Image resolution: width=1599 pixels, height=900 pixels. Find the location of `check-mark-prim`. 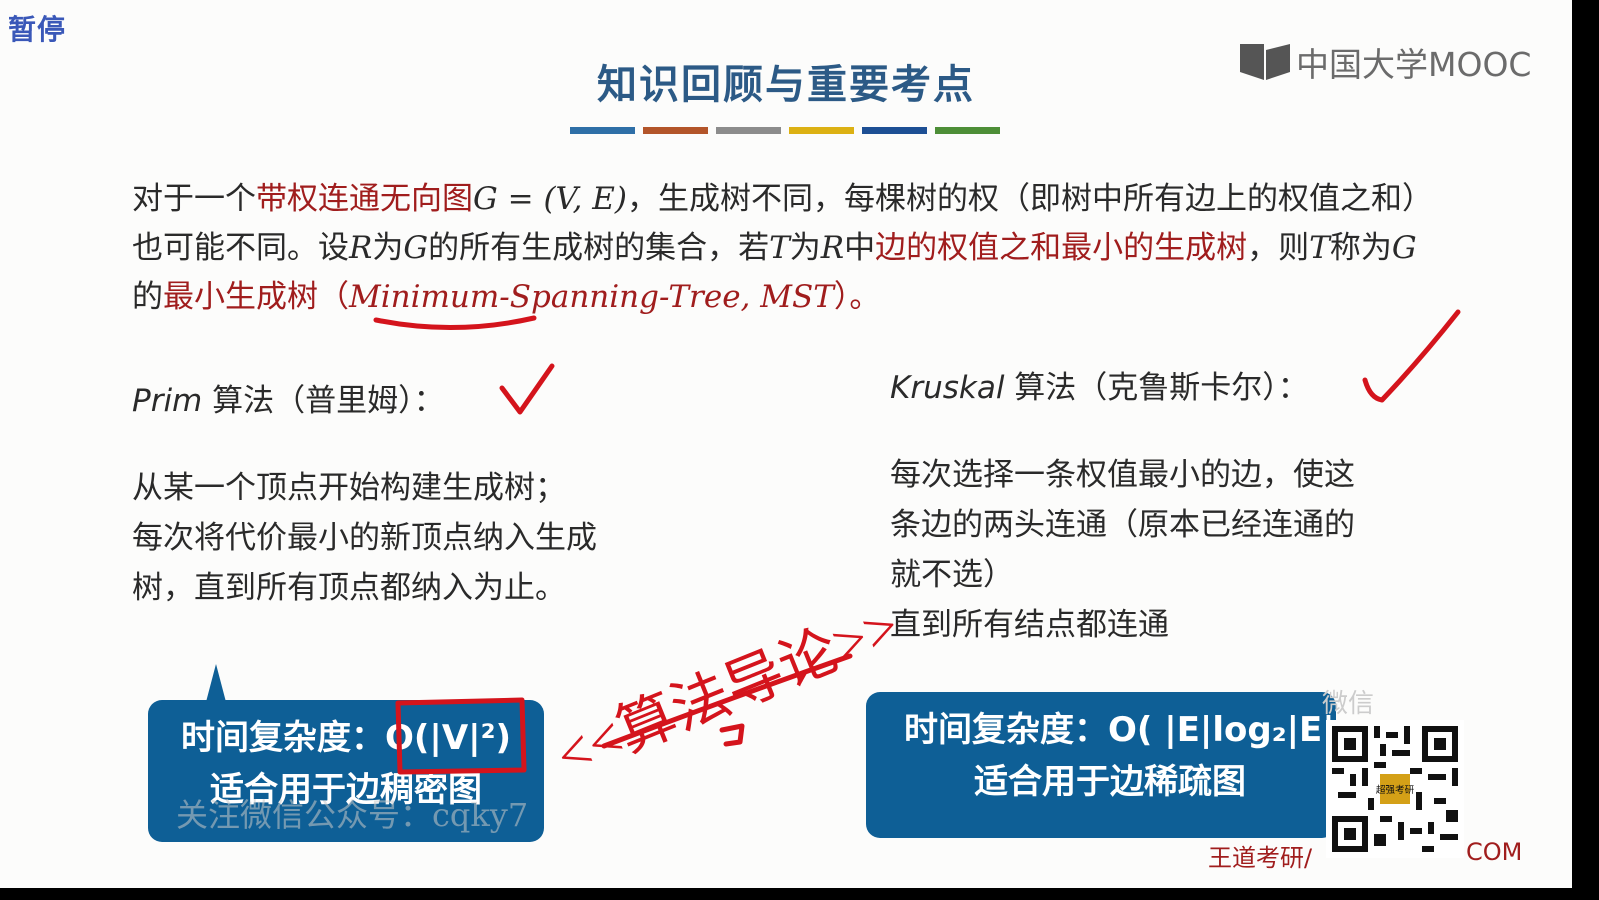

check-mark-prim is located at coordinates (527, 389).